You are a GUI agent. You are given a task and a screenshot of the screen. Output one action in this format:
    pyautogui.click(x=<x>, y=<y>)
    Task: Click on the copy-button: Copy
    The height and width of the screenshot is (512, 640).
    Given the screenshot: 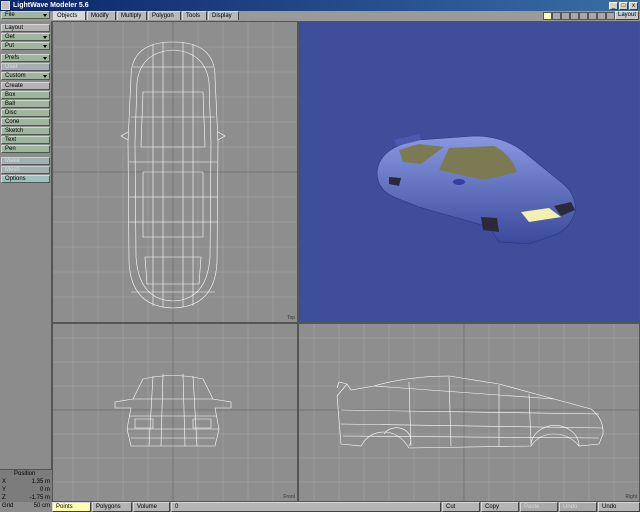 What is the action you would take?
    pyautogui.click(x=500, y=507)
    